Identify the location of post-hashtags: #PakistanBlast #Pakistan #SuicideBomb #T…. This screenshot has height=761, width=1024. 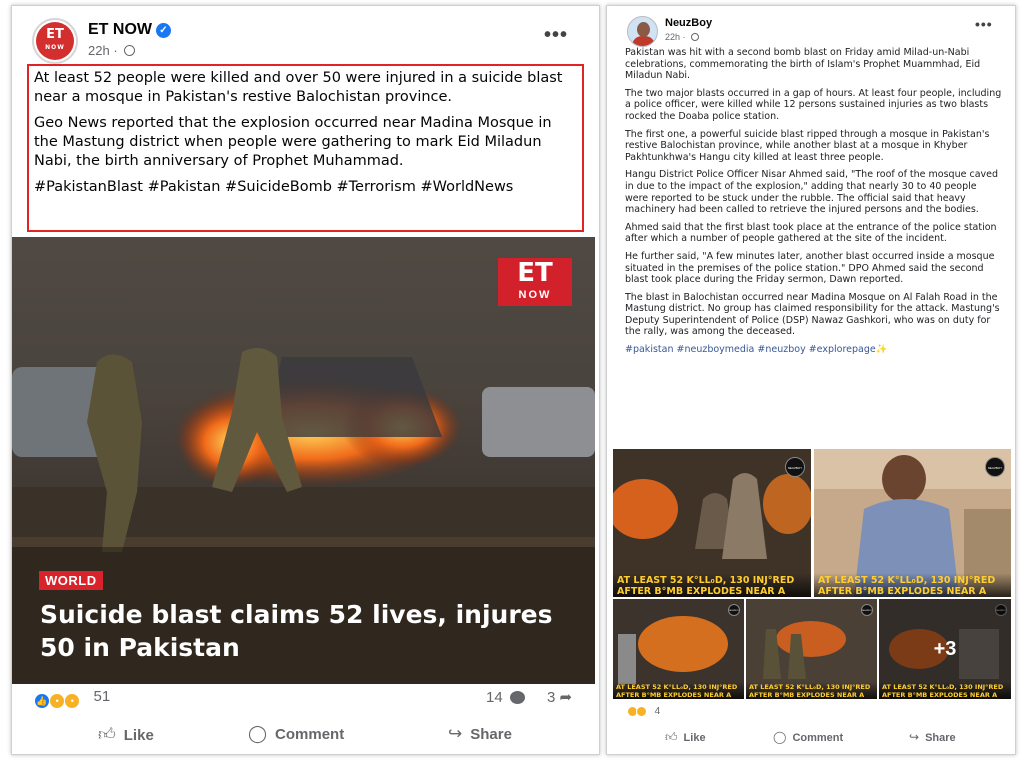
(305, 187).